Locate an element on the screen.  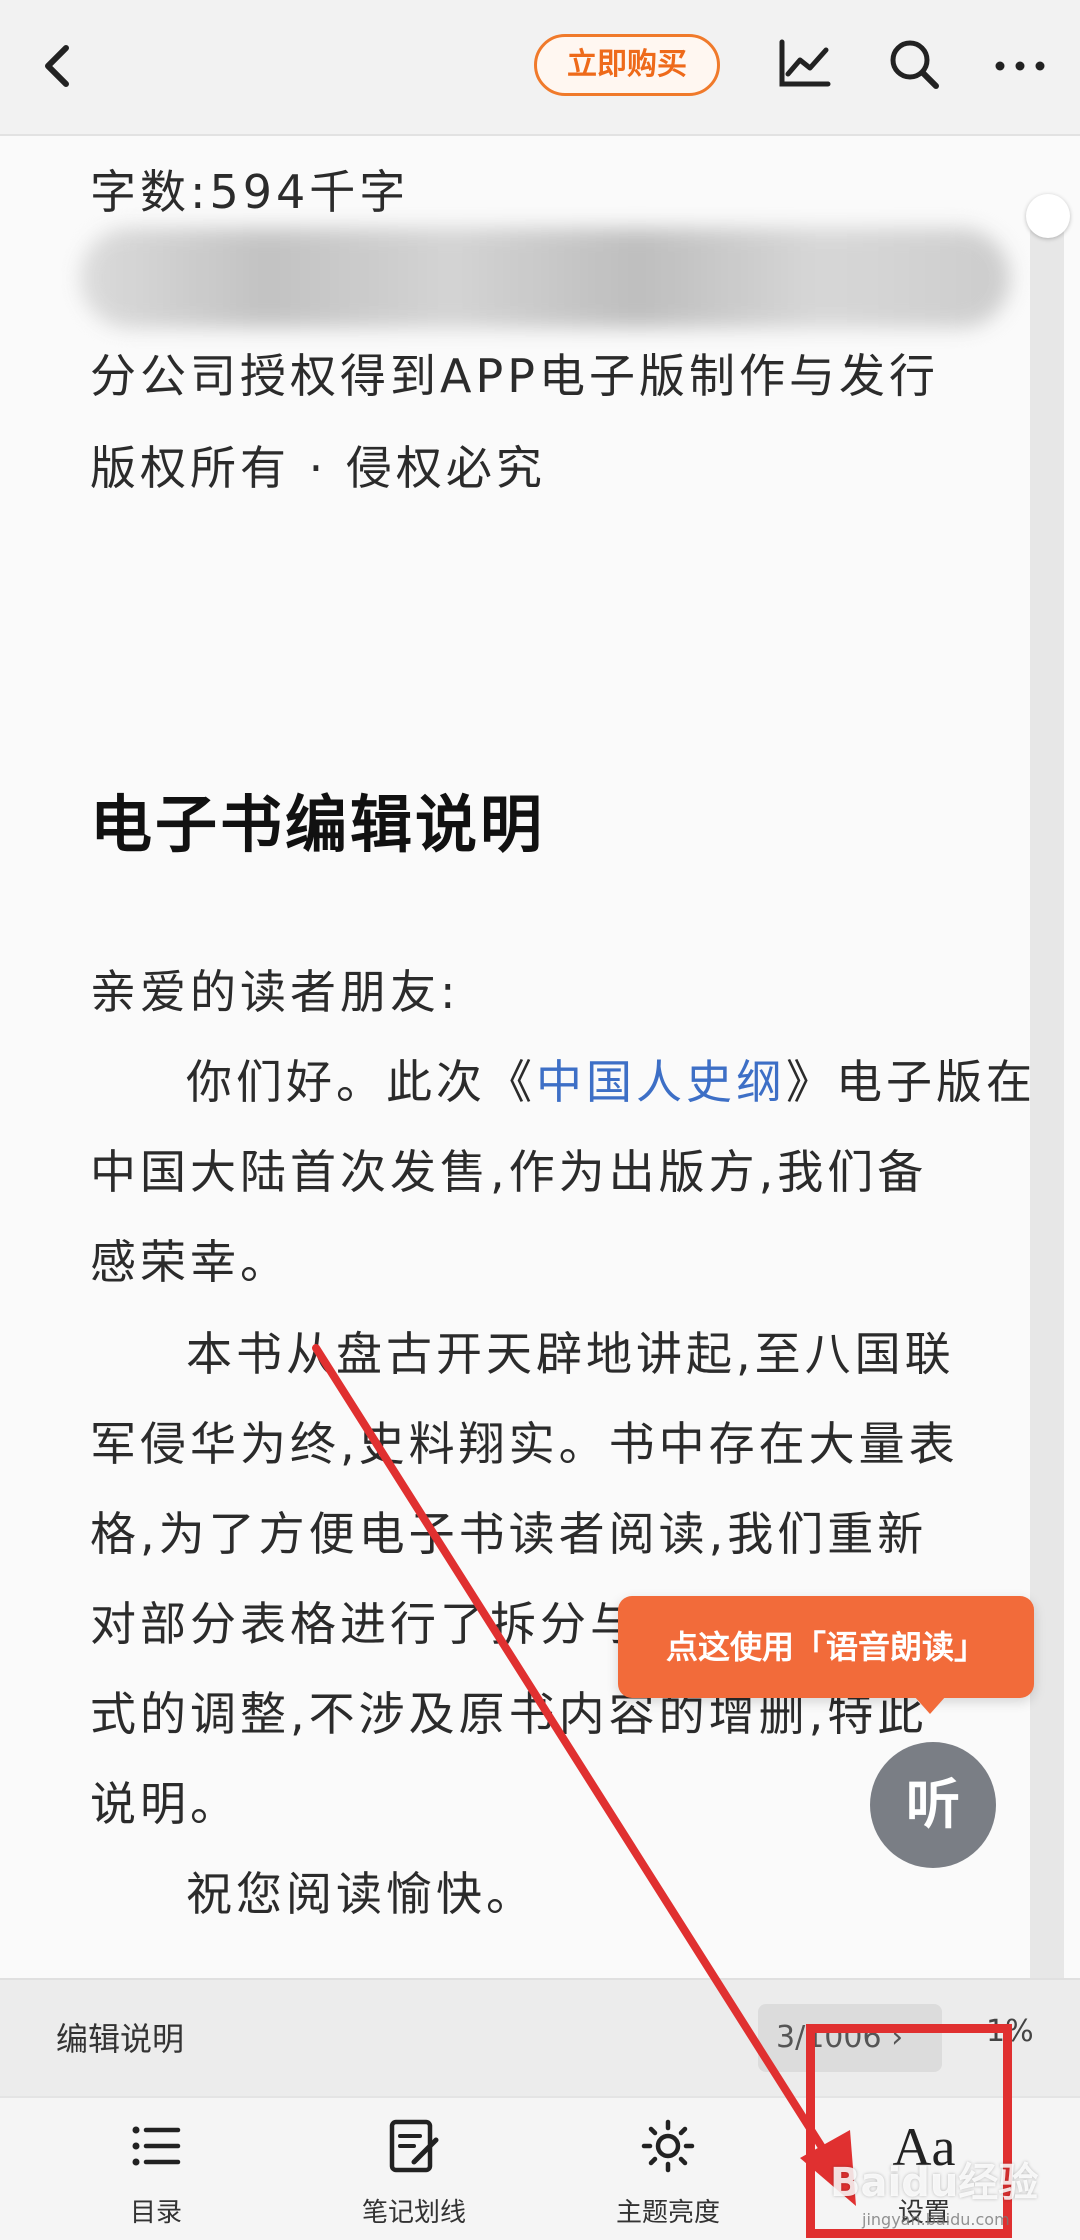
note-edit-icon is located at coordinates (414, 2146).